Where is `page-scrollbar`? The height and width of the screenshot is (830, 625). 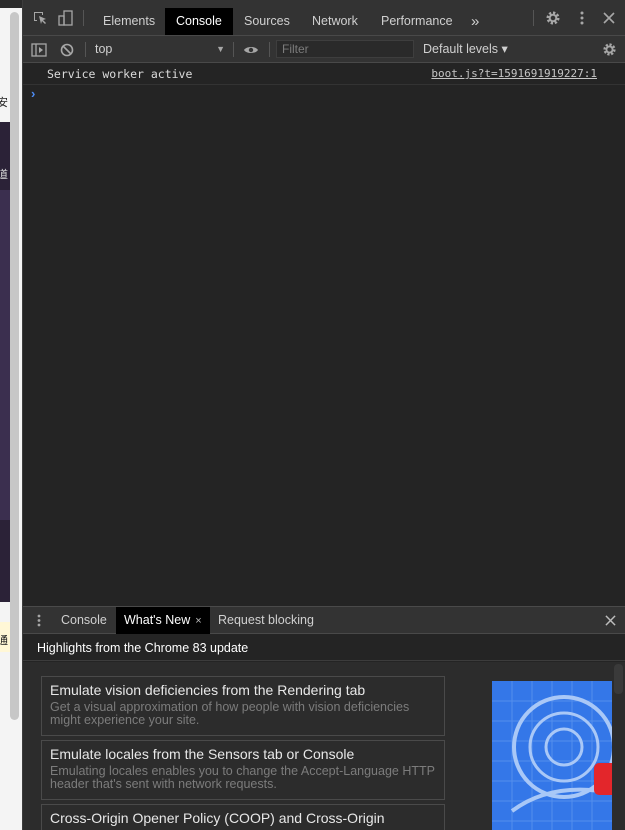
page-scrollbar is located at coordinates (14, 366).